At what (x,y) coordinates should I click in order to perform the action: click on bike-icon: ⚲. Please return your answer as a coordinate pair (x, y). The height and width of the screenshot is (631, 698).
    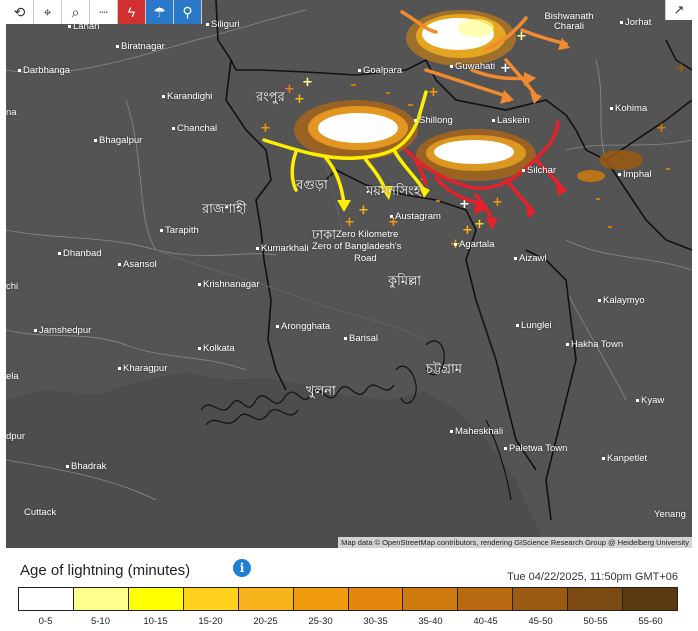
    Looking at the image, I should click on (188, 12).